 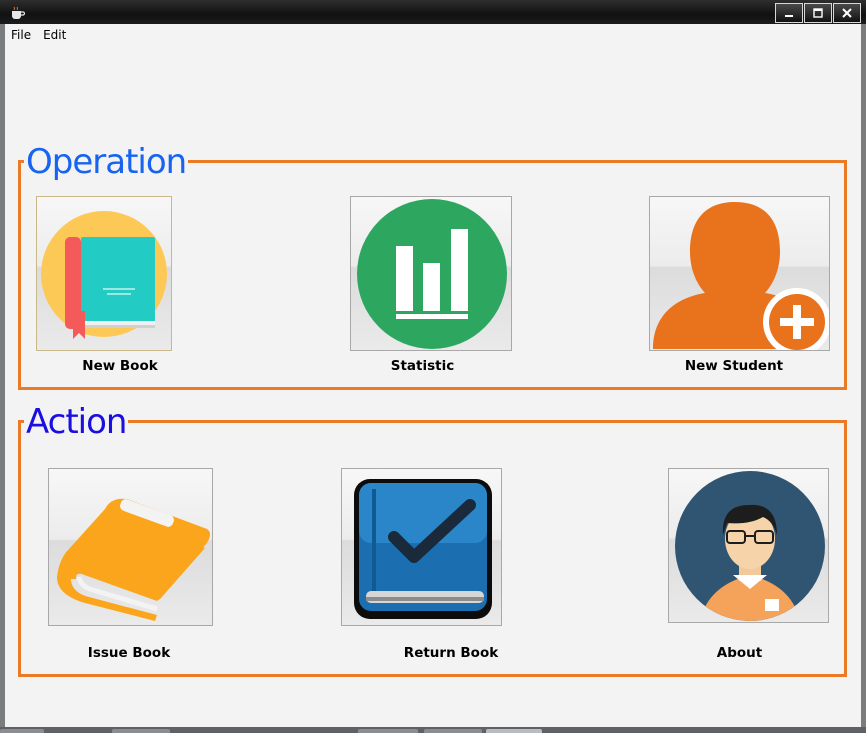 I want to click on person-avatar-icon, so click(x=750, y=546).